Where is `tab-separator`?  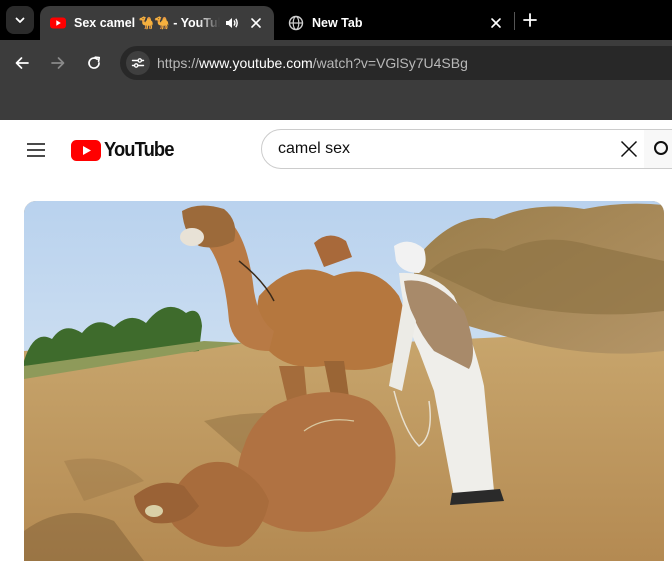
tab-separator is located at coordinates (514, 21).